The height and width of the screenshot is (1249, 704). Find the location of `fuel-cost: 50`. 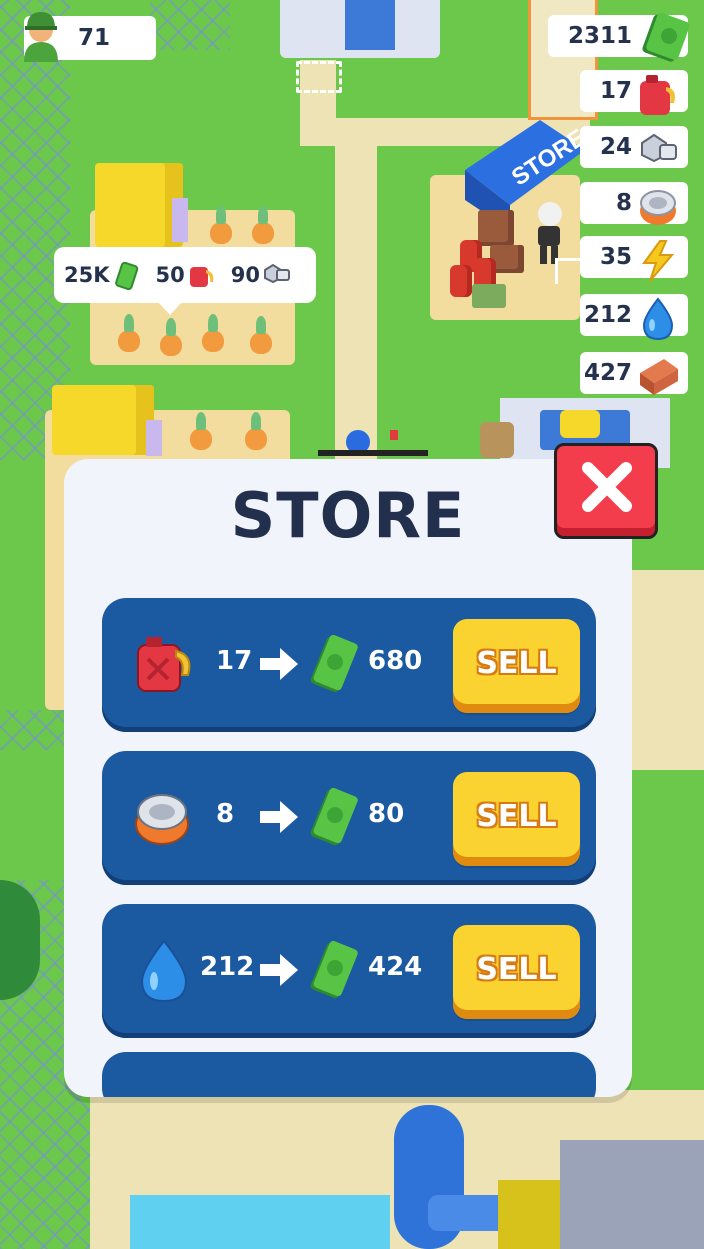

fuel-cost: 50 is located at coordinates (186, 275).